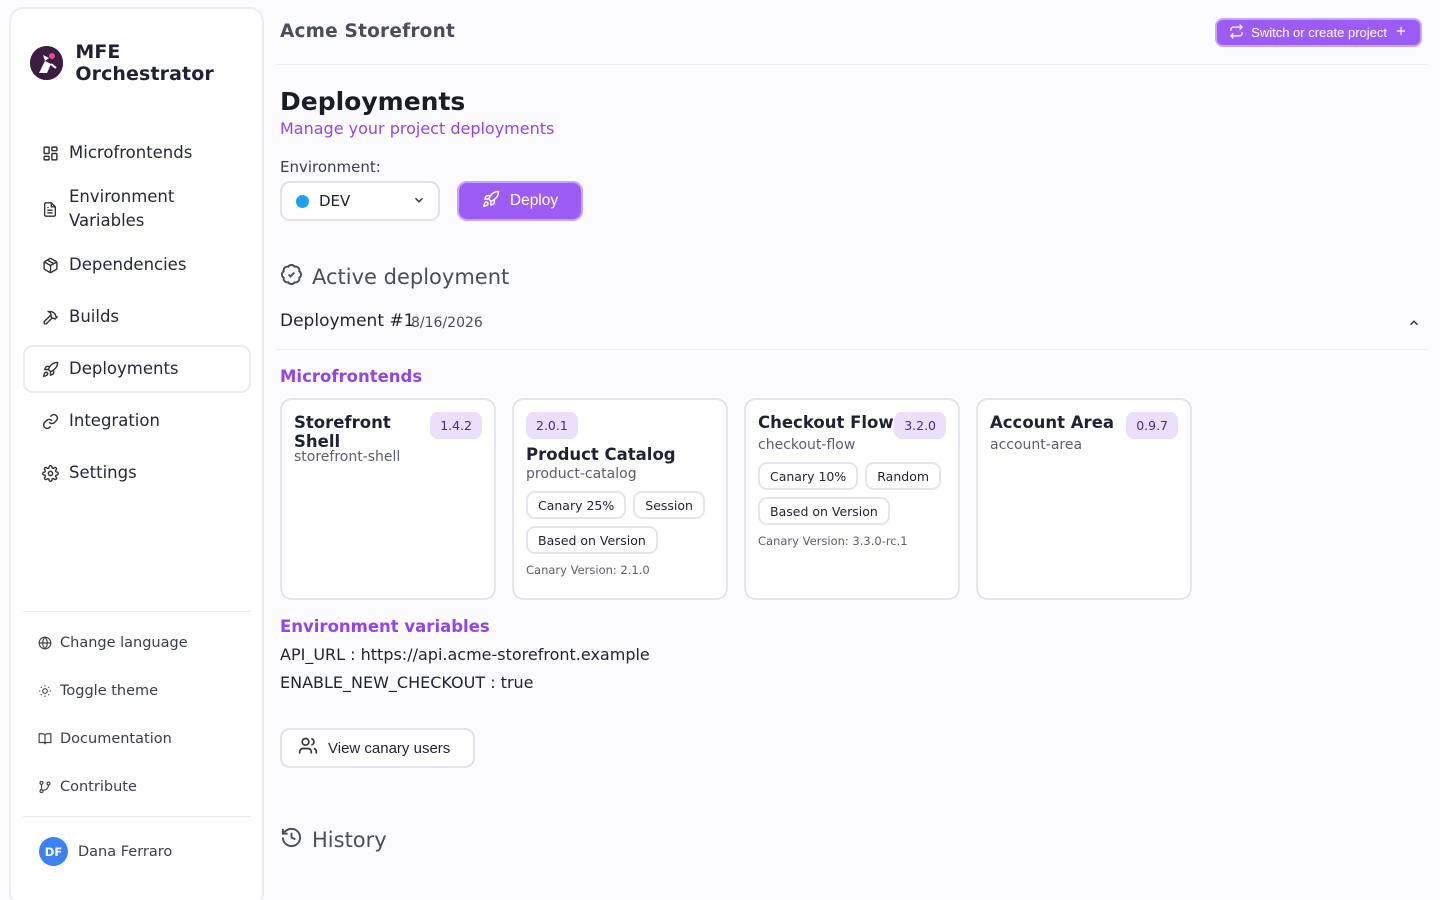  Describe the element at coordinates (116, 739) in the screenshot. I see `documentation-label: Documentation` at that location.